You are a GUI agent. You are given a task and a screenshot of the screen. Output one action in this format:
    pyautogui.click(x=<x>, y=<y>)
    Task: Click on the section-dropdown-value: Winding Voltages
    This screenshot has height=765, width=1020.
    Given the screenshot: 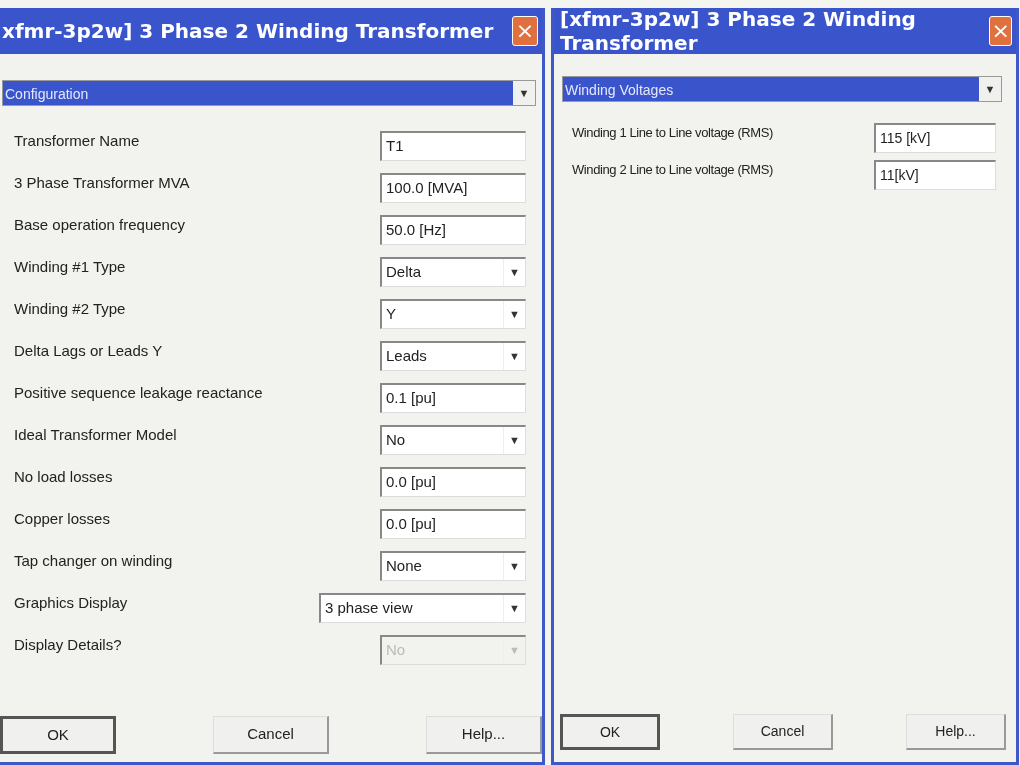 What is the action you would take?
    pyautogui.click(x=771, y=89)
    